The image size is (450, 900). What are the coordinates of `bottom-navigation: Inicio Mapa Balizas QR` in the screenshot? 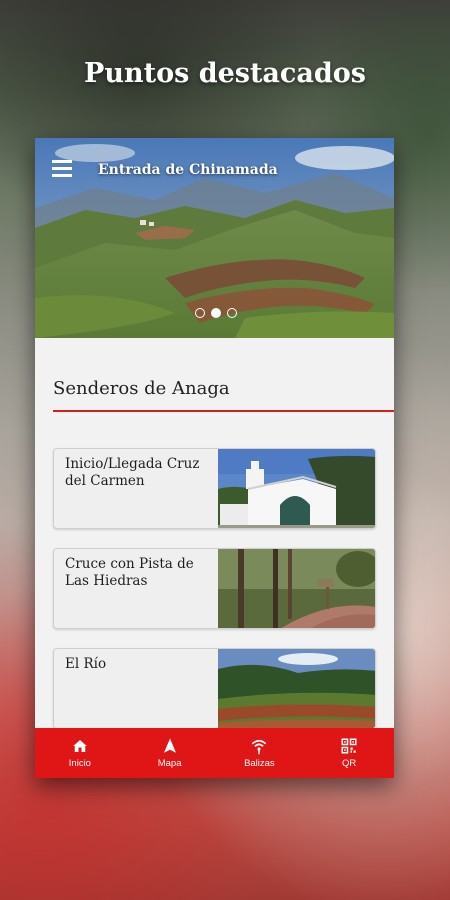 It's located at (214, 753).